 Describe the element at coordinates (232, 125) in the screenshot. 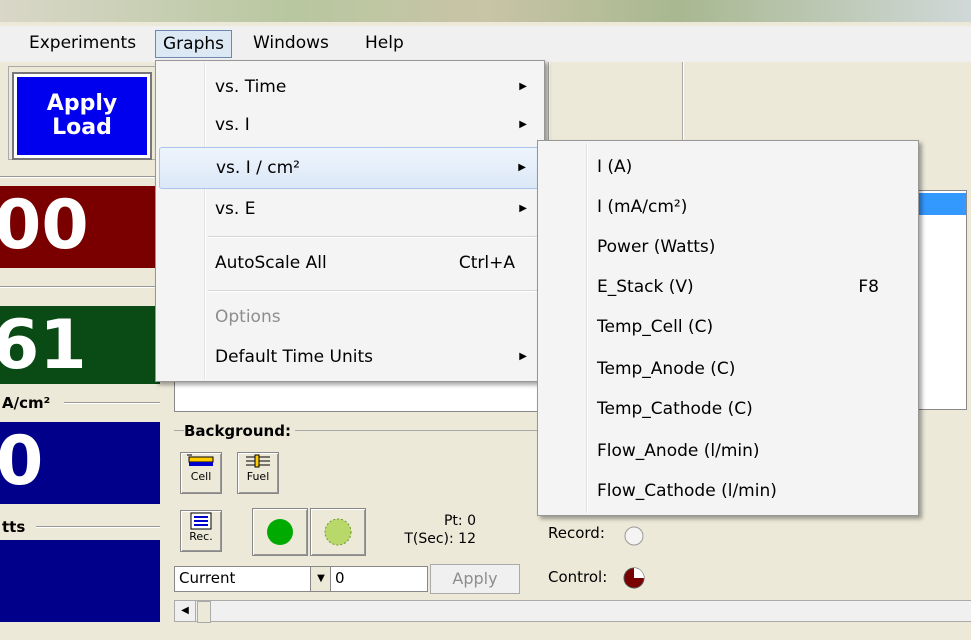

I see `menu-item-label: vs. I` at that location.